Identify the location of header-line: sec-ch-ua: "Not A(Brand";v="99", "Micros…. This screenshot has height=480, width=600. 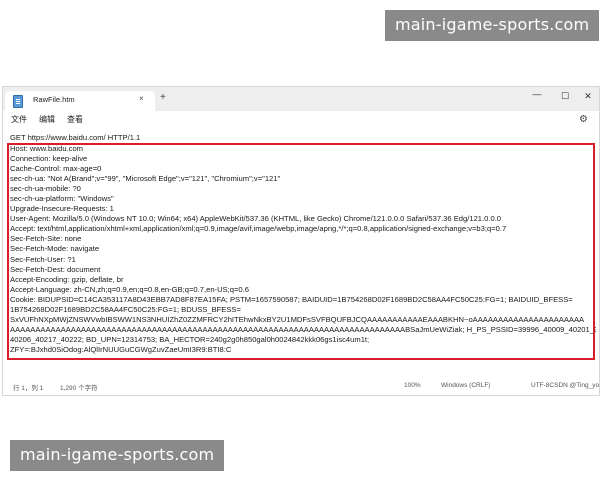
(145, 179).